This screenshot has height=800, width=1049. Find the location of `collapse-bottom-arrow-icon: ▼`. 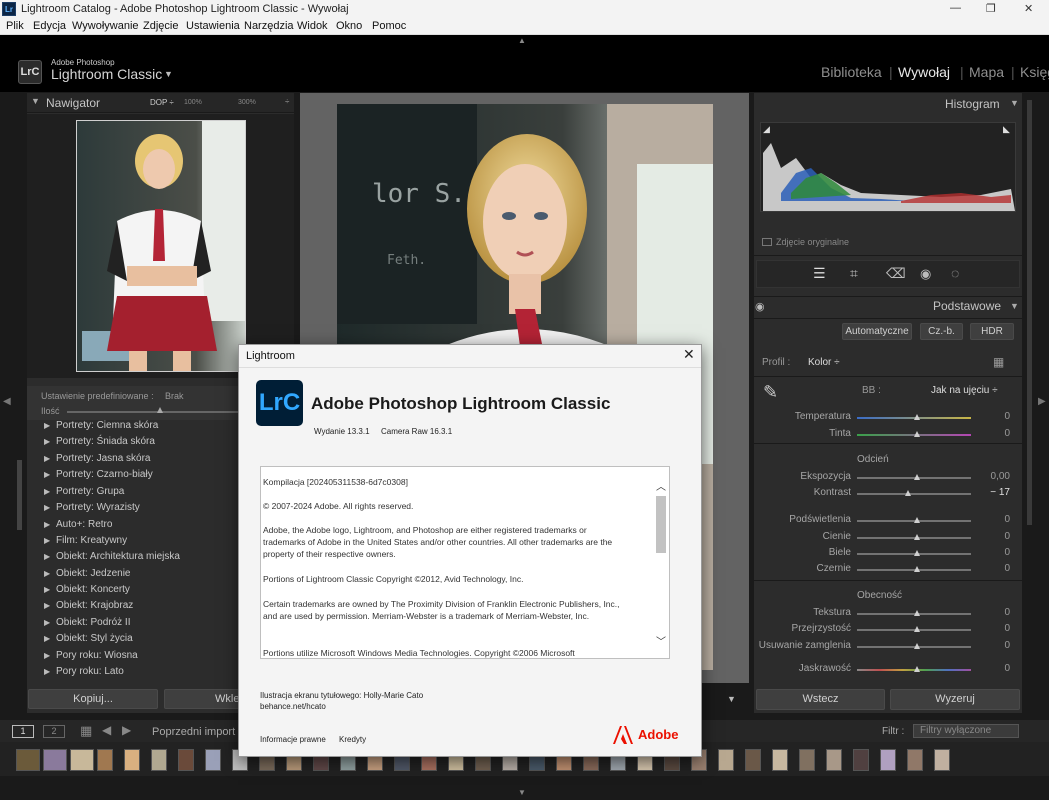

collapse-bottom-arrow-icon: ▼ is located at coordinates (522, 792).